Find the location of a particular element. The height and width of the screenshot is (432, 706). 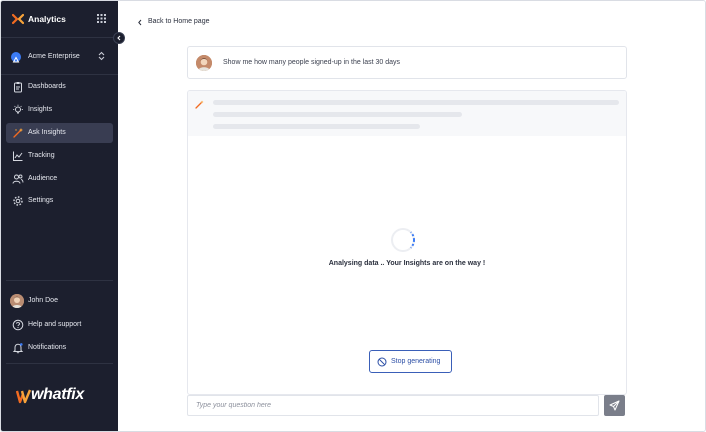

org-icon is located at coordinates (16, 57).